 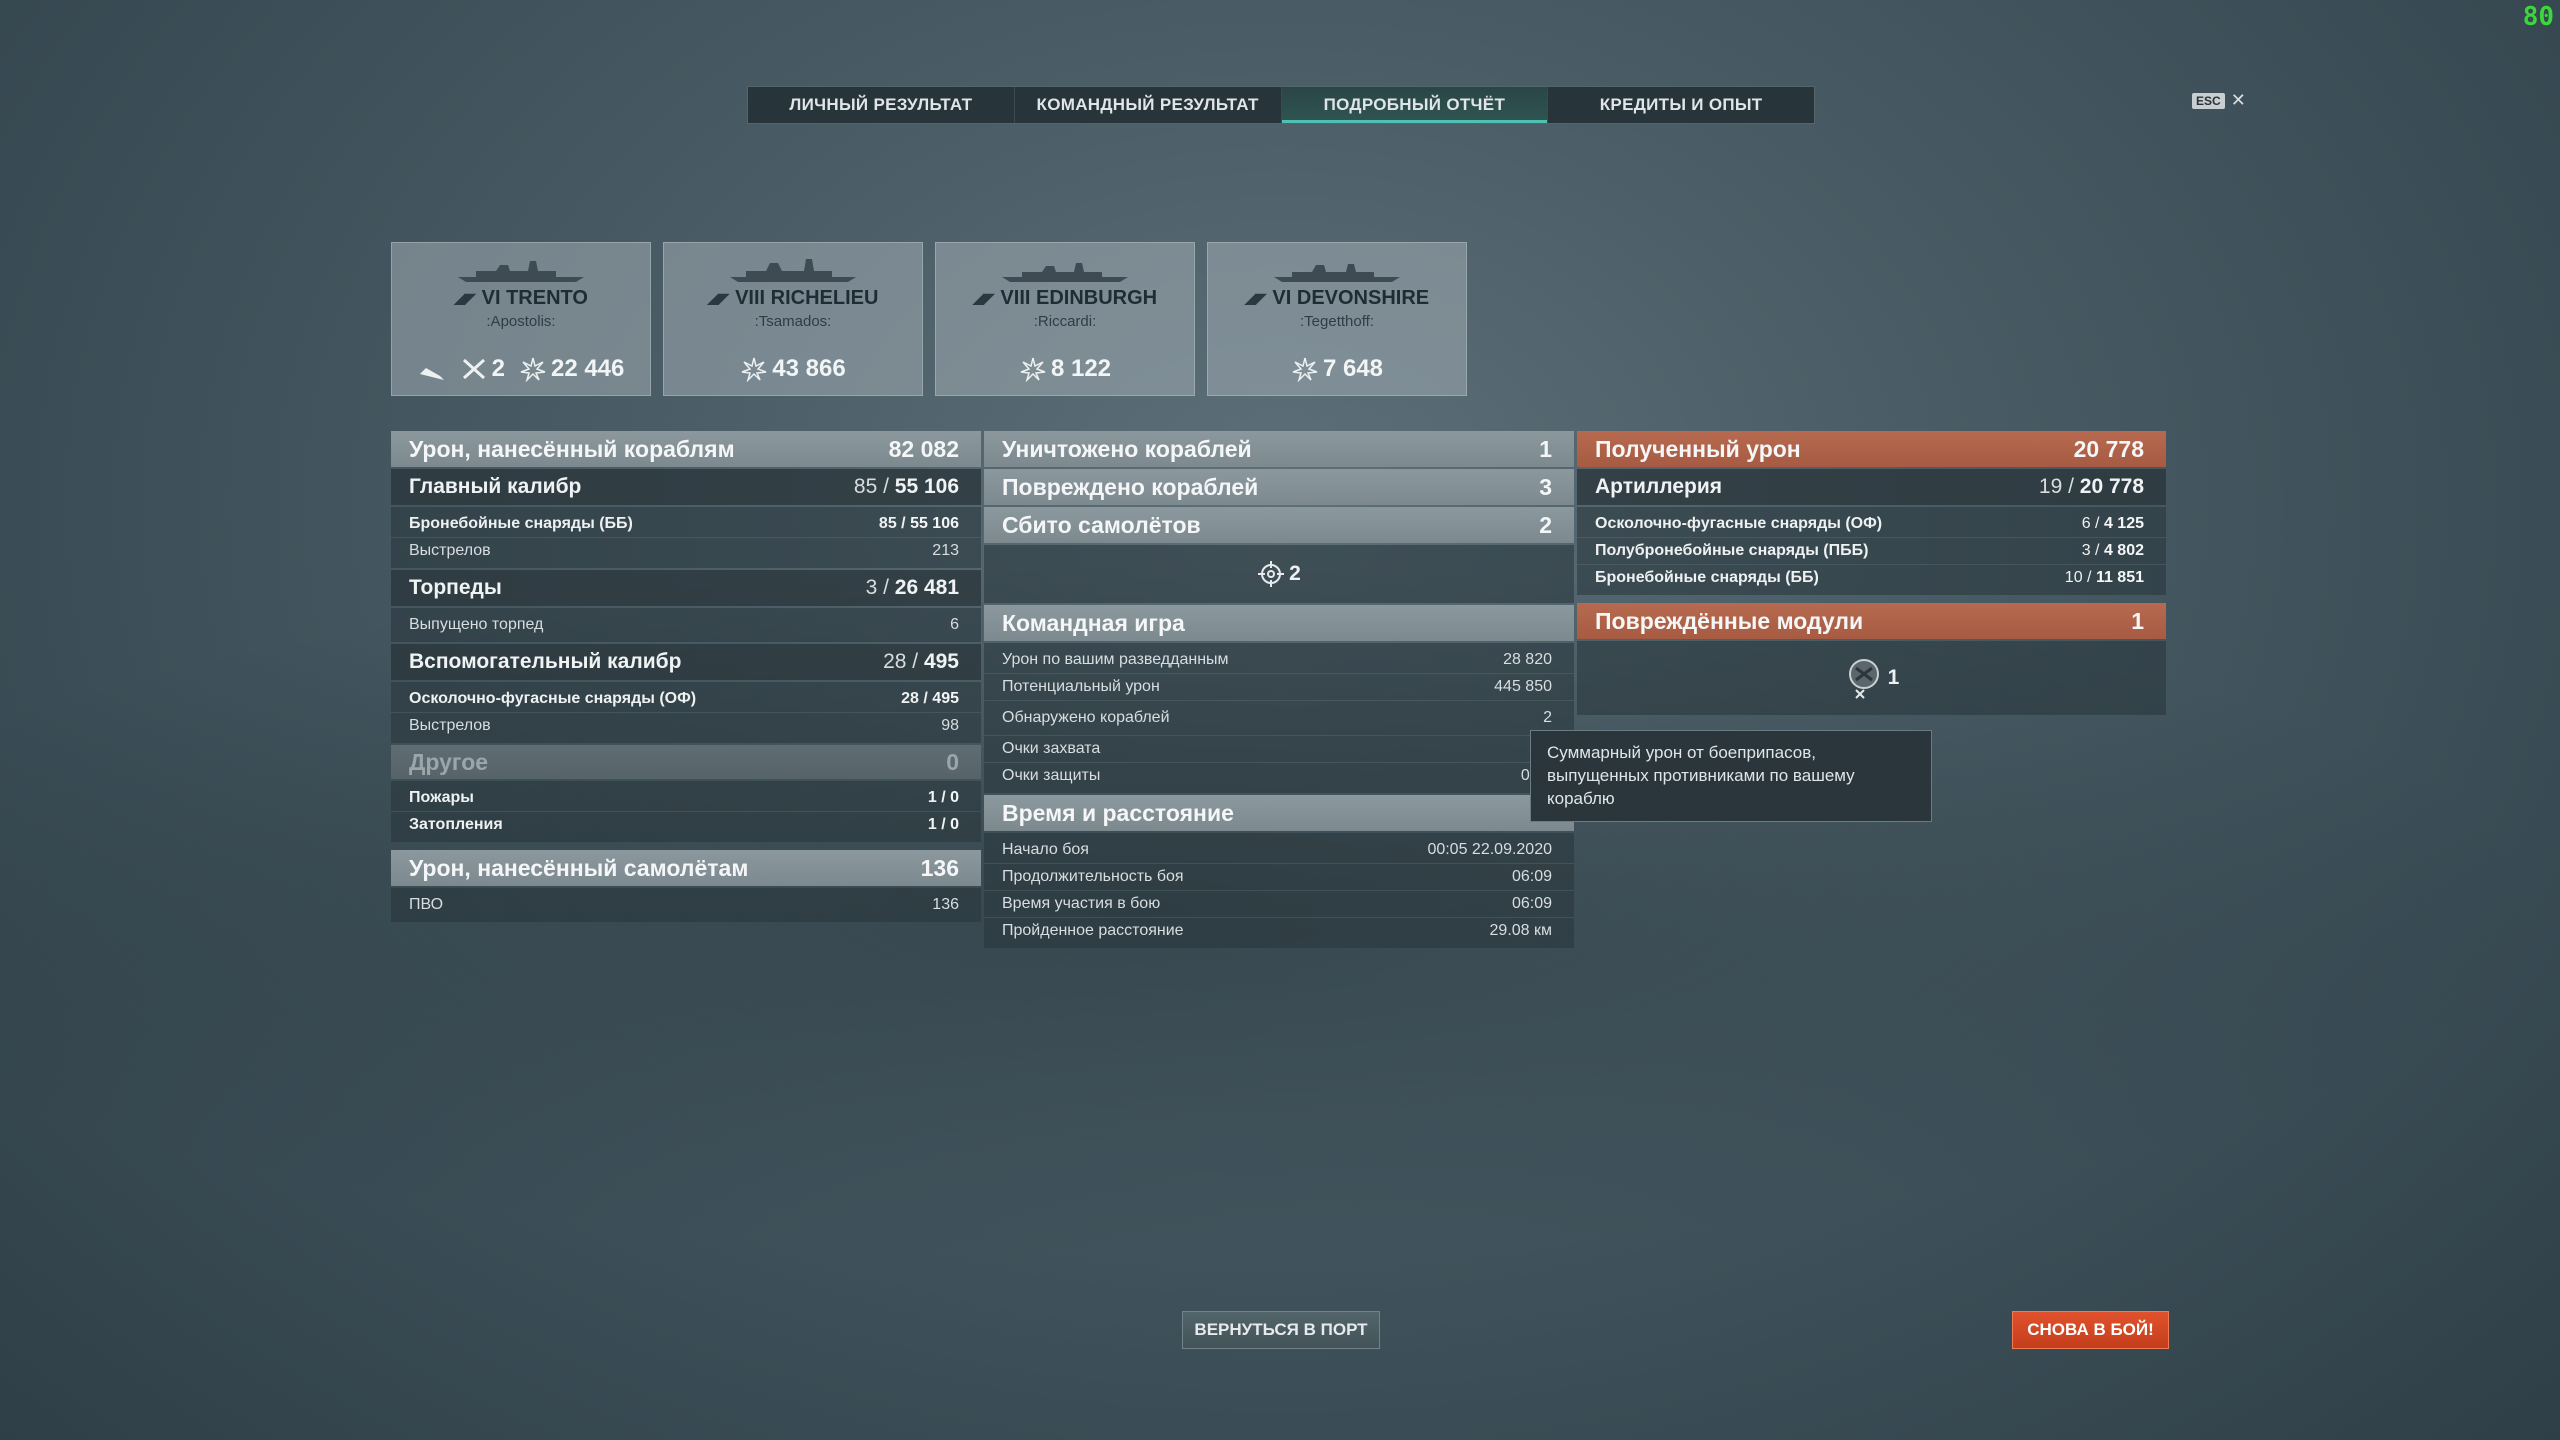 I want to click on stat-row: Пройденное расстояние 29.08 км, so click(x=1277, y=930).